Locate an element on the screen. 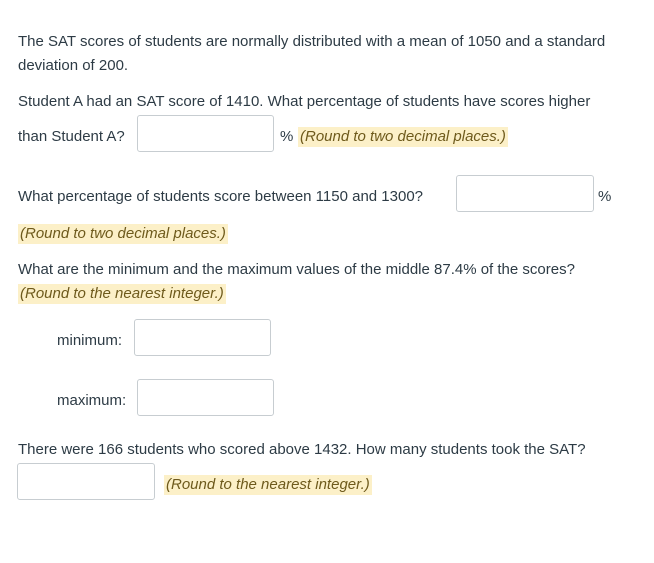 The height and width of the screenshot is (563, 654). maximum-input is located at coordinates (205, 397).